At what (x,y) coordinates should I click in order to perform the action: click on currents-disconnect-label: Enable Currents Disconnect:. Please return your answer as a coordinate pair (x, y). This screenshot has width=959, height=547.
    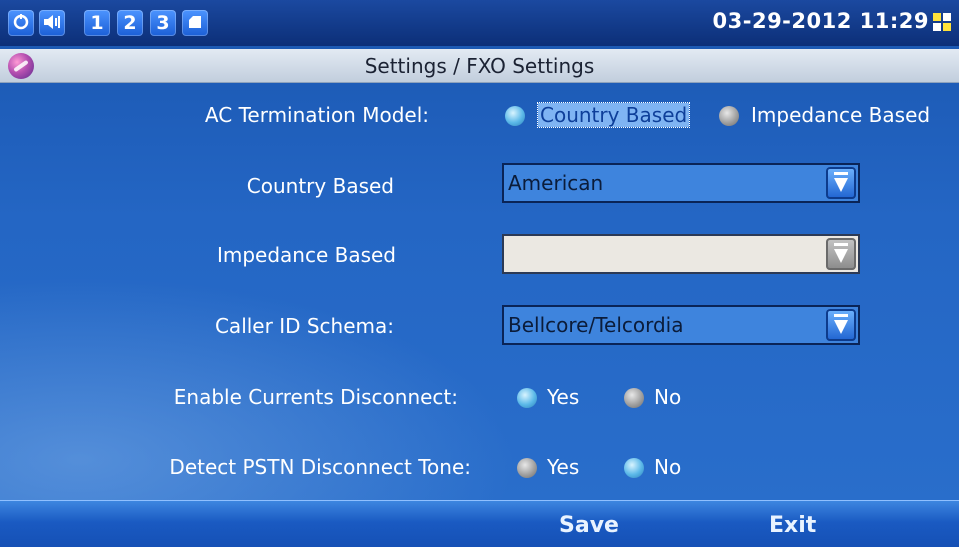
    Looking at the image, I should click on (315, 397).